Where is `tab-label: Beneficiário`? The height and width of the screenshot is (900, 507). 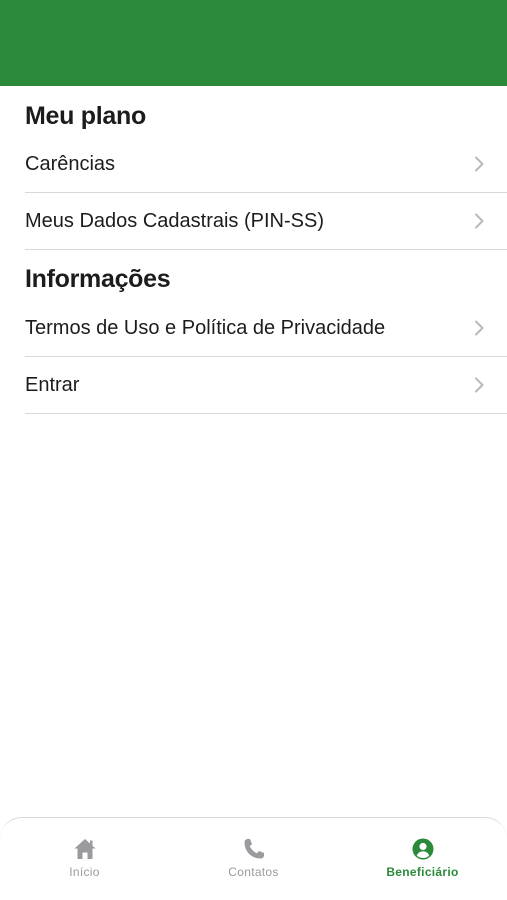 tab-label: Beneficiário is located at coordinates (422, 872).